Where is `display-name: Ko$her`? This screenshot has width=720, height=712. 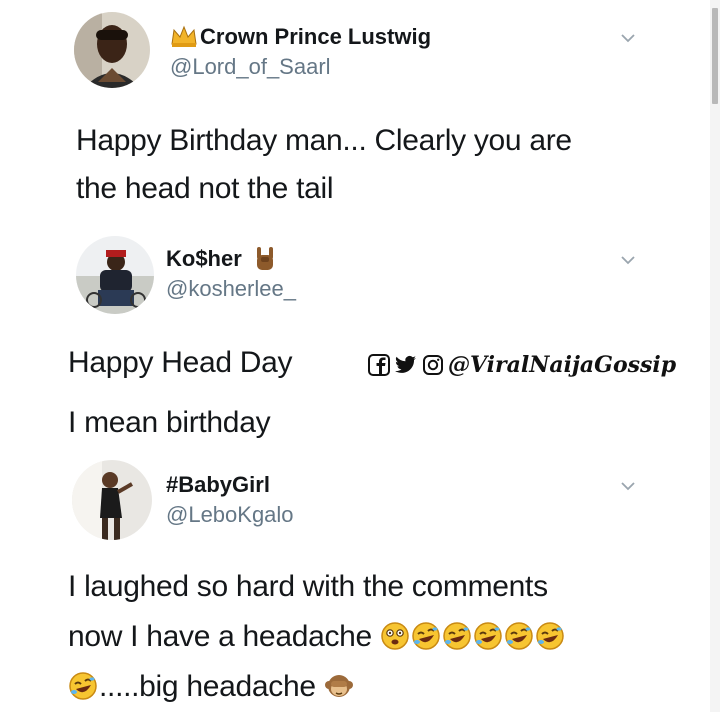 display-name: Ko$her is located at coordinates (204, 259).